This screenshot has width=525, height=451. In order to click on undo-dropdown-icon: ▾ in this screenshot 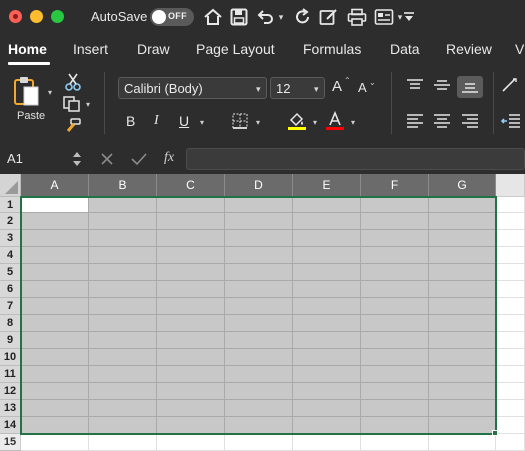, I will do `click(281, 17)`.